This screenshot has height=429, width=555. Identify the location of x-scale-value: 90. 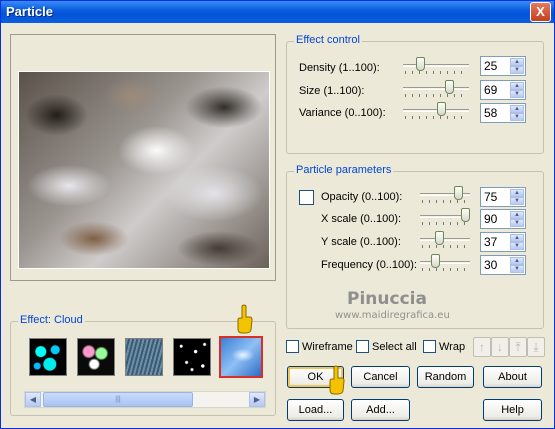
(490, 219).